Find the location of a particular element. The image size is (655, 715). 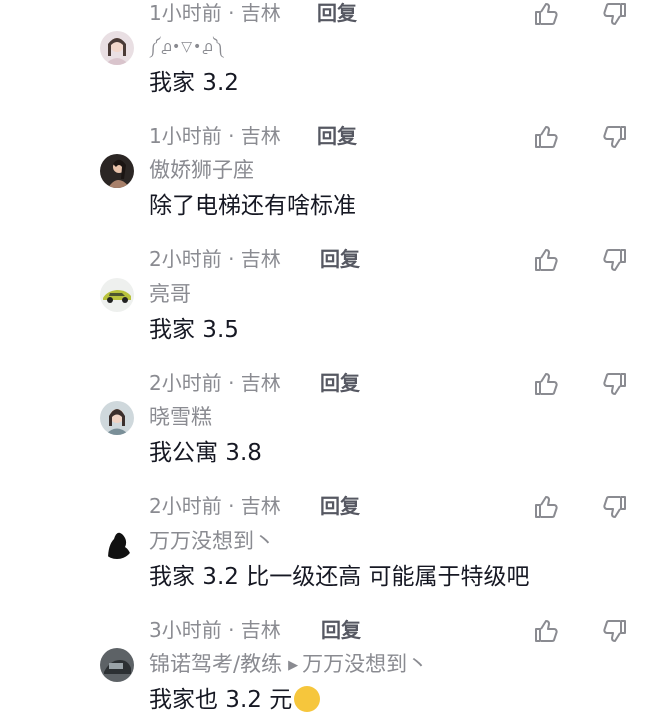

username: 锦诺驾考/教练 ▶ 万万没想到丶 is located at coordinates (288, 666).